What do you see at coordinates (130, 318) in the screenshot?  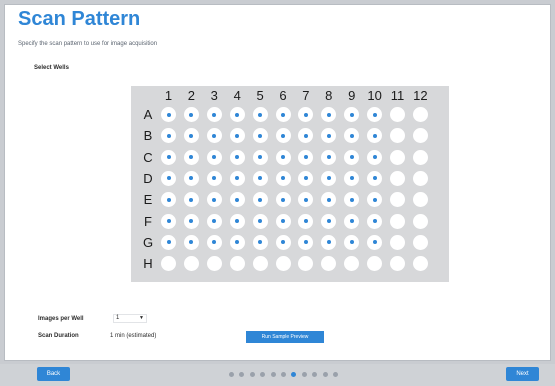 I see `images-per-well-select: 1 ▼` at bounding box center [130, 318].